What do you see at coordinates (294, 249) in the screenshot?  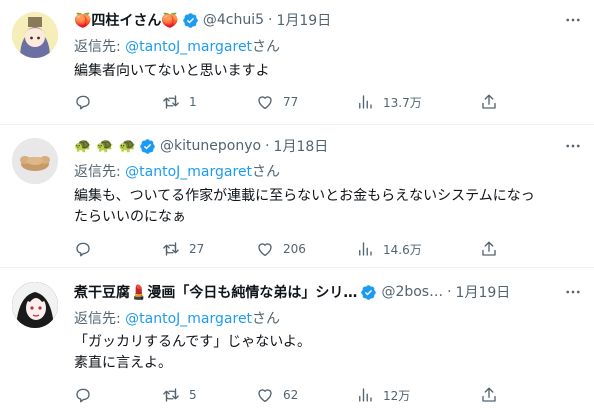 I see `like-count: 206` at bounding box center [294, 249].